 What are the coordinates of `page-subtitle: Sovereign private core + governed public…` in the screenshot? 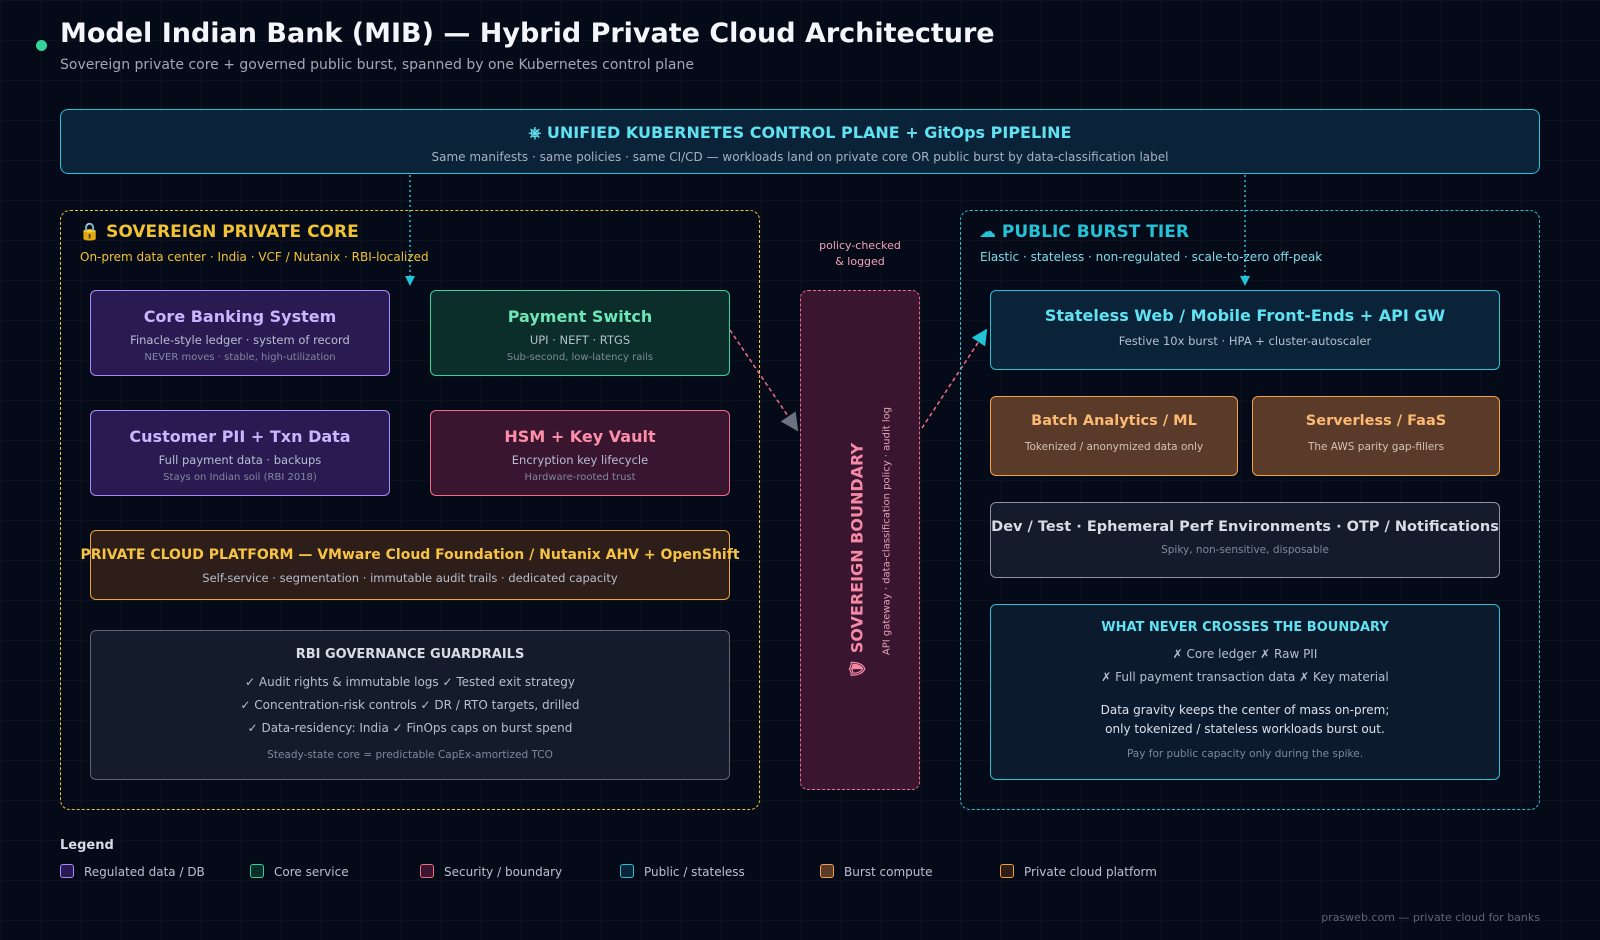 It's located at (377, 65).